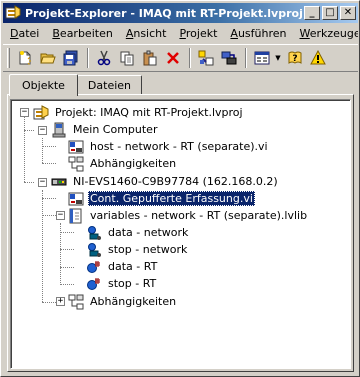 Image resolution: width=360 pixels, height=377 pixels. What do you see at coordinates (13, 13) in the screenshot?
I see `project-icon` at bounding box center [13, 13].